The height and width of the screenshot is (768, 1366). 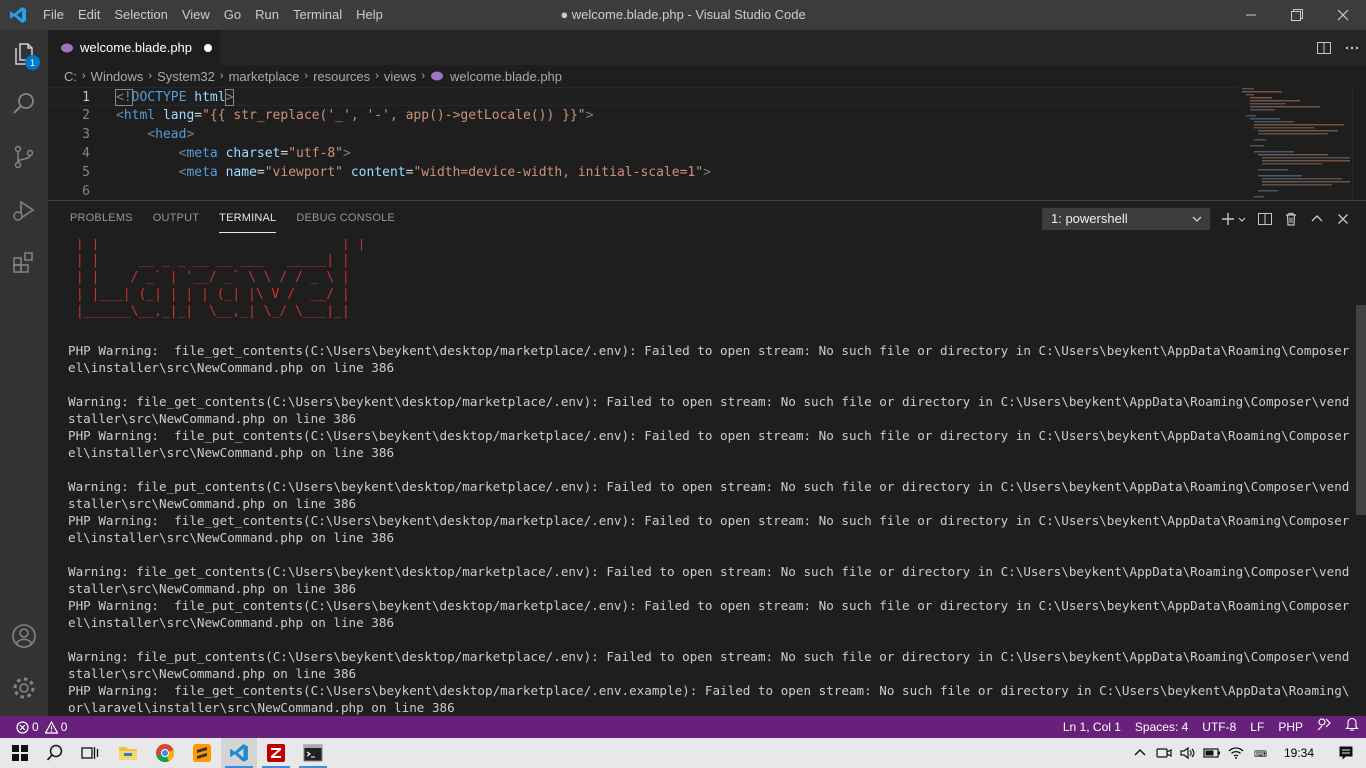 What do you see at coordinates (55, 753) in the screenshot?
I see `taskbar-search-button` at bounding box center [55, 753].